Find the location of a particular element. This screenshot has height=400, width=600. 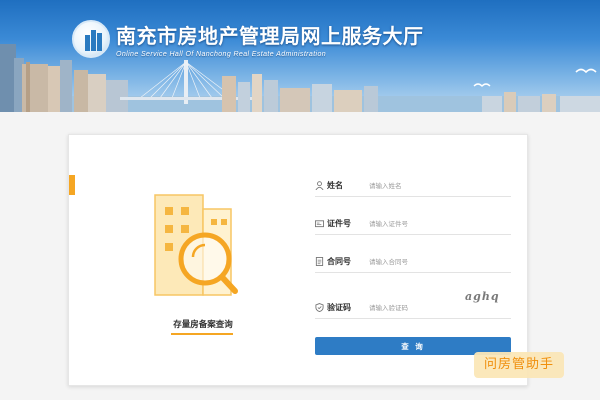

id-number-field-row: 证件号 is located at coordinates (413, 225).